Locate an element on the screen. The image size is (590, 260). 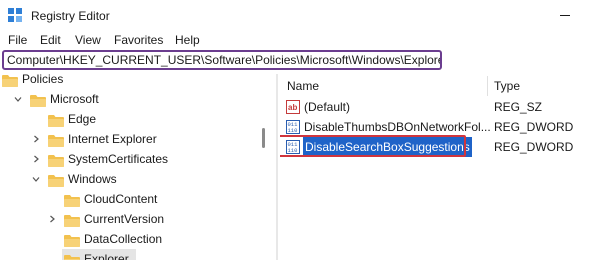
value-name: (Default) is located at coordinates (327, 107).